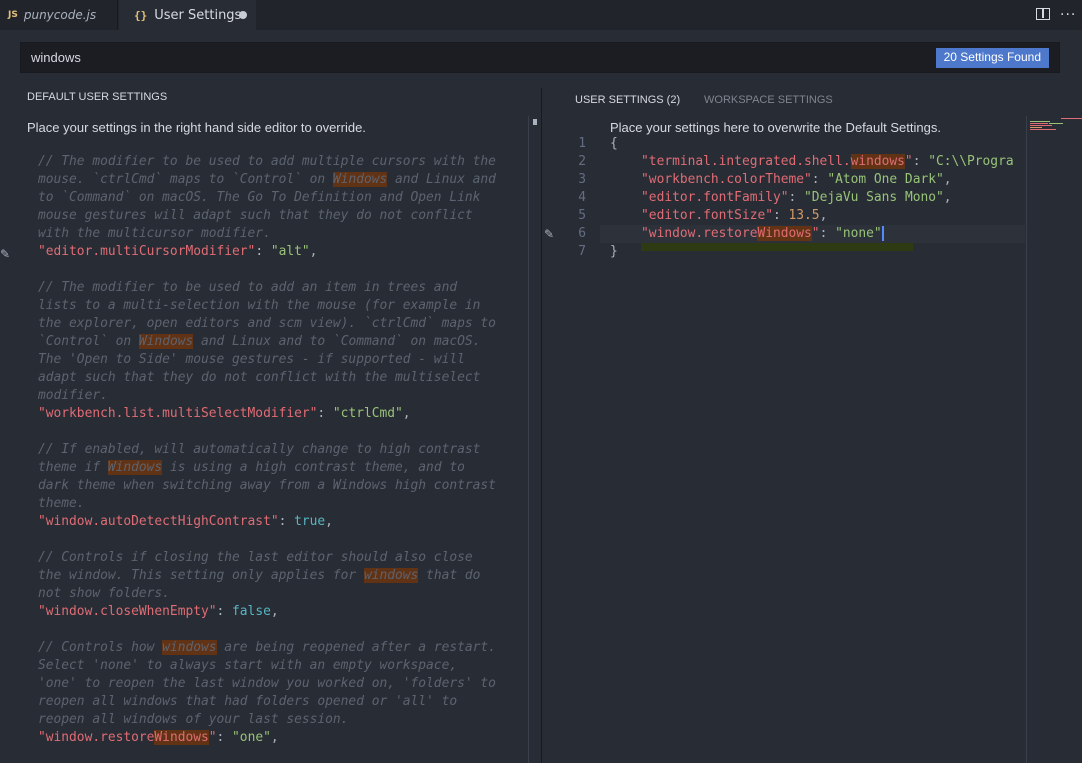 The image size is (1082, 763). I want to click on code-token: "DejaVu Sans Mono", so click(874, 197).